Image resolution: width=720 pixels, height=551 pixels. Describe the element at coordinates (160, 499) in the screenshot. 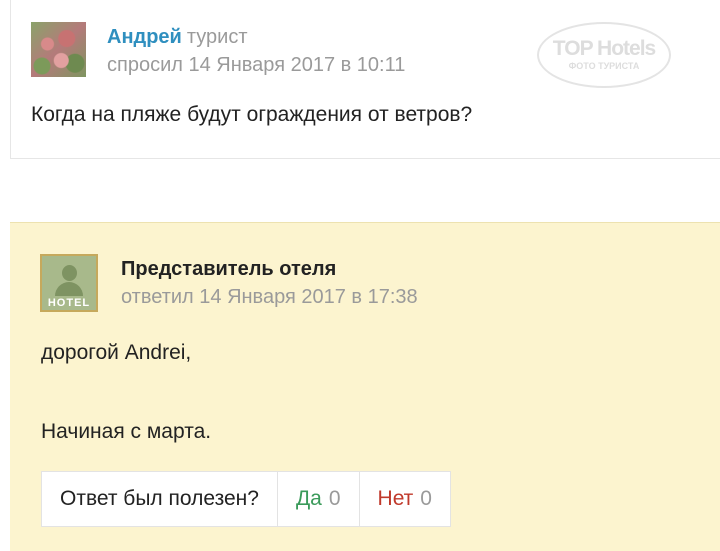

I see `helpful-question: Ответ был полезен?` at that location.